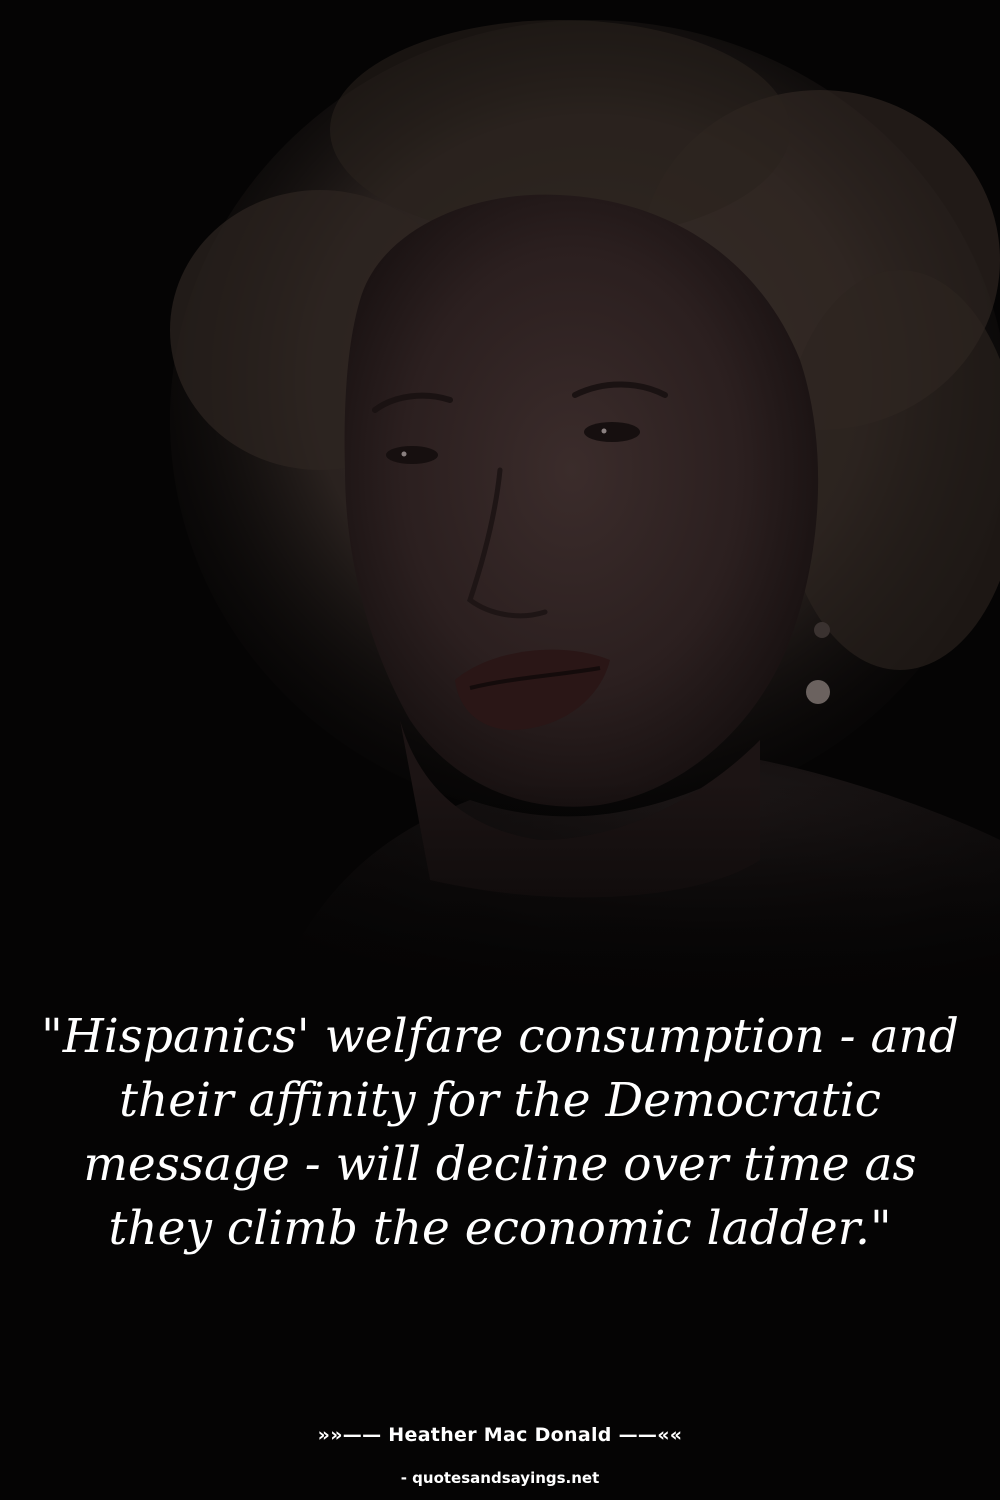  What do you see at coordinates (500, 1435) in the screenshot?
I see `author-line: »»—— Heather Mac Donald ——««` at bounding box center [500, 1435].